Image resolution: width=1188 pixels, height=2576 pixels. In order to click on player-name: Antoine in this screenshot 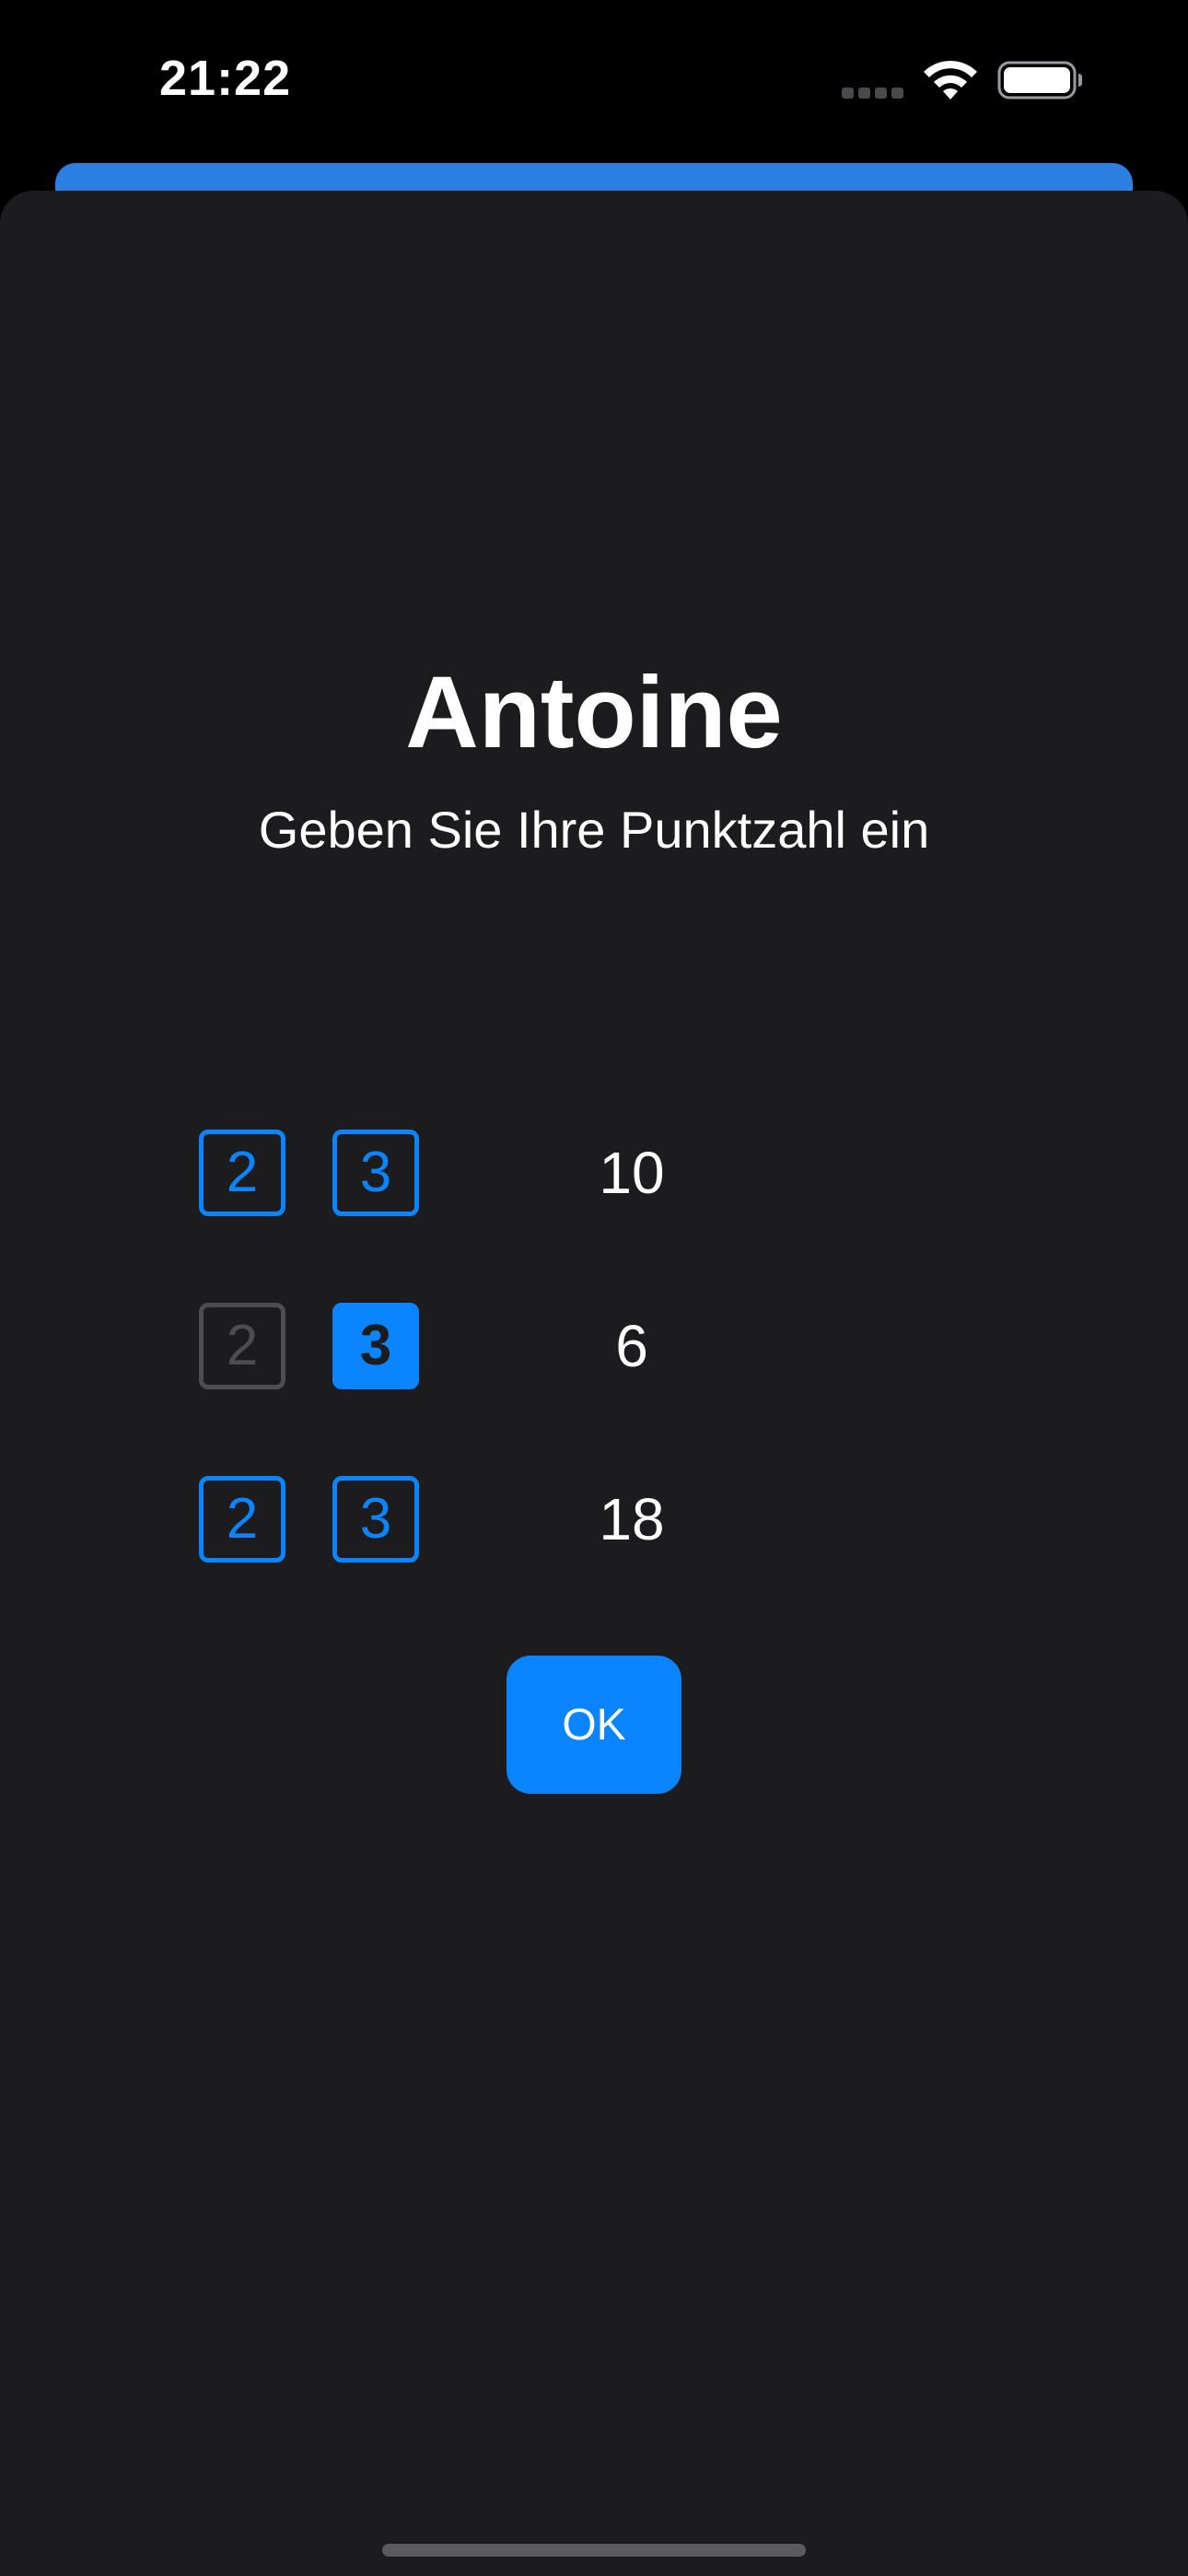, I will do `click(594, 712)`.